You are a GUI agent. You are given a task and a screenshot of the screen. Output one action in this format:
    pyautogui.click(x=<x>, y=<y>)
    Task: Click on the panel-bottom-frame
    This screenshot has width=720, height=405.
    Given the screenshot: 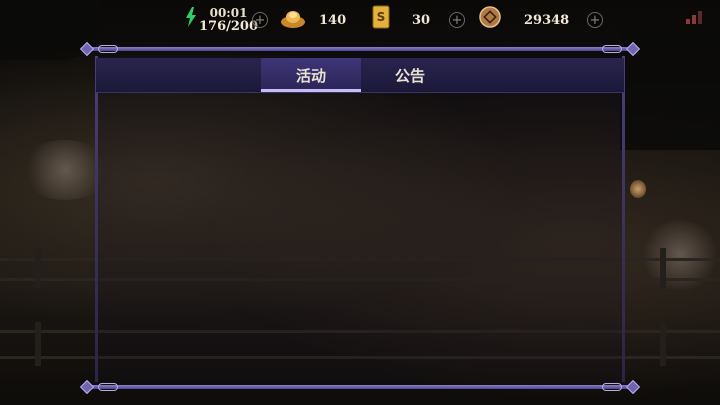 What is the action you would take?
    pyautogui.click(x=360, y=387)
    